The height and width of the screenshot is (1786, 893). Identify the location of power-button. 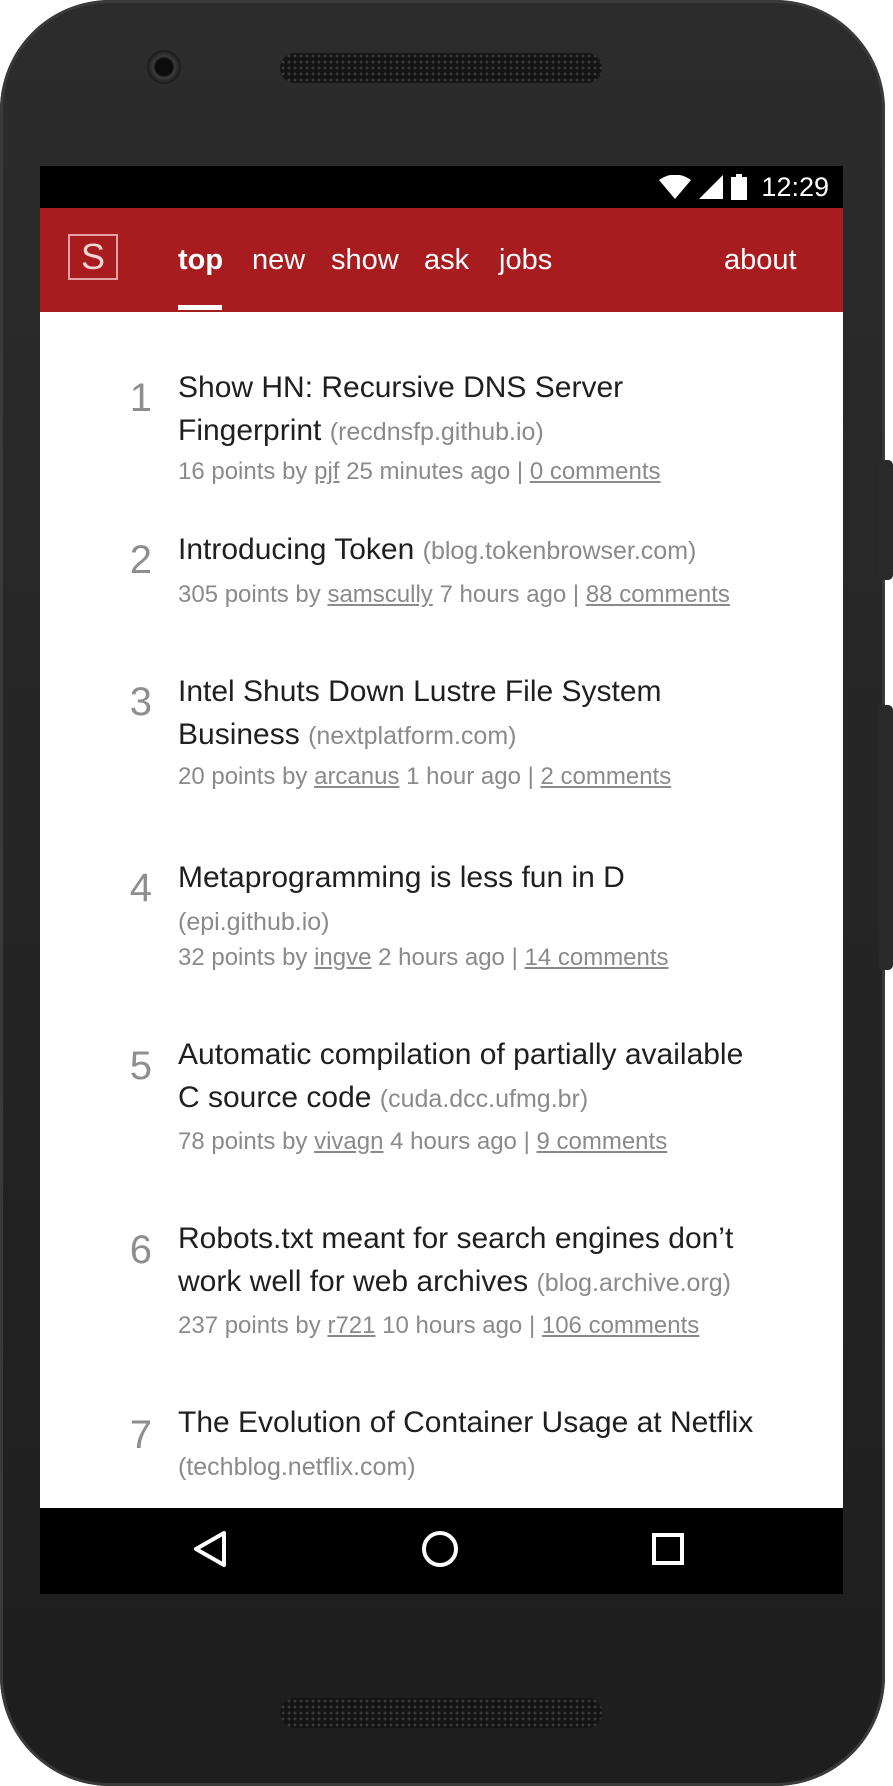
(886, 837).